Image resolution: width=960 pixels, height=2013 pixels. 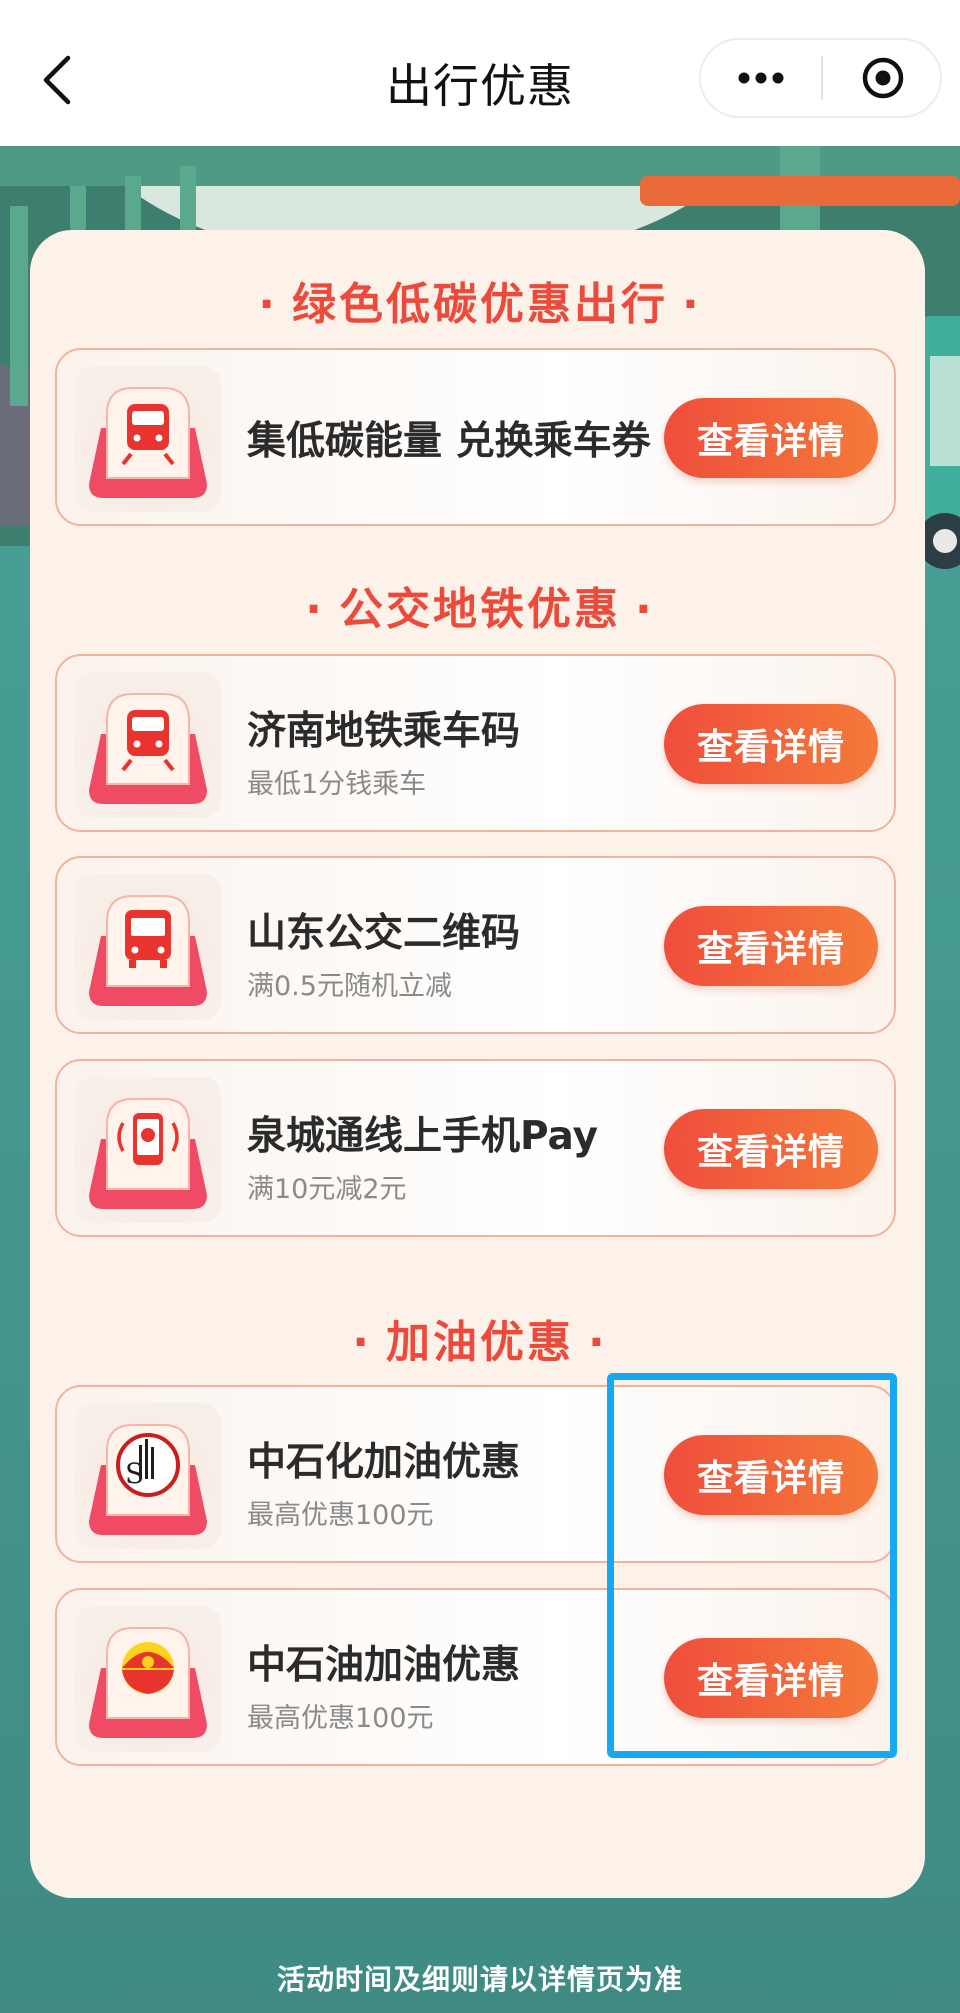 What do you see at coordinates (337, 784) in the screenshot?
I see `item-subtitle: 最低1分钱乘车` at bounding box center [337, 784].